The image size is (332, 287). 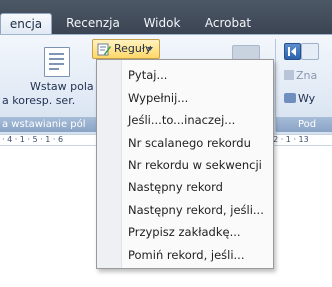 I want to click on find-icon, so click(x=290, y=98).